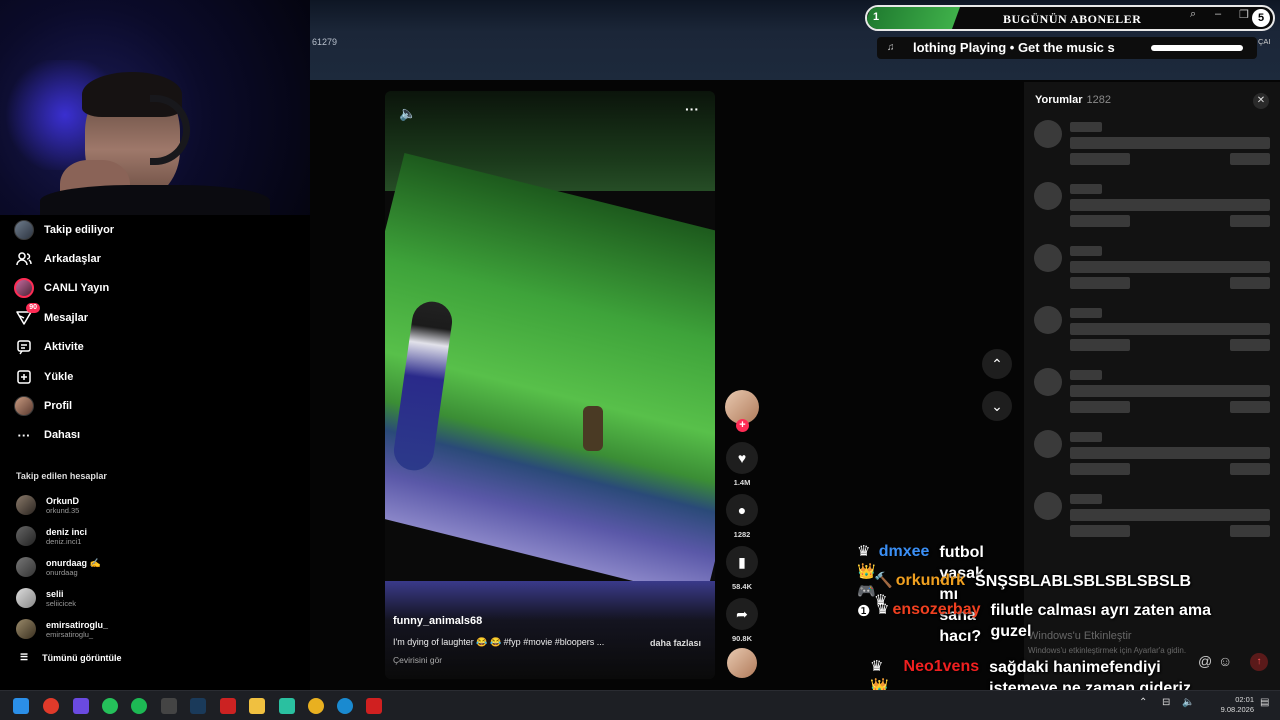 The width and height of the screenshot is (1280, 720). What do you see at coordinates (70, 634) in the screenshot?
I see `account-handle: emirsatiroglu_` at bounding box center [70, 634].